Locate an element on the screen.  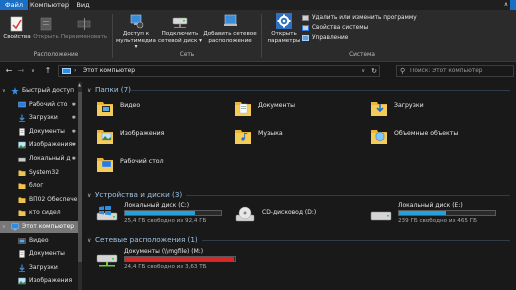
nav-scrollbar: ▲ is located at coordinates (80, 186).